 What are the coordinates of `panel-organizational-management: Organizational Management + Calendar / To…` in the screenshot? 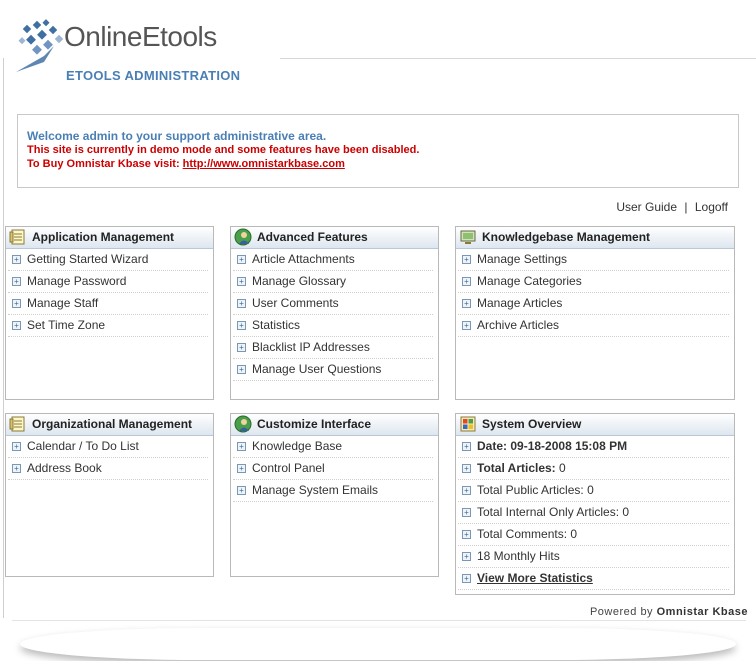 It's located at (109, 495).